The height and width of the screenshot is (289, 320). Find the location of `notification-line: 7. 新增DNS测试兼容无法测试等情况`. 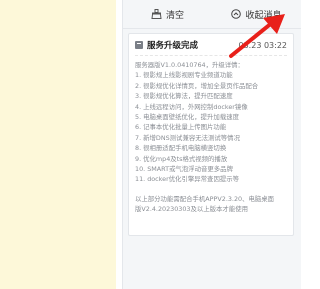

notification-line: 7. 新增DNS测试兼容无法测试等情况 is located at coordinates (187, 137).